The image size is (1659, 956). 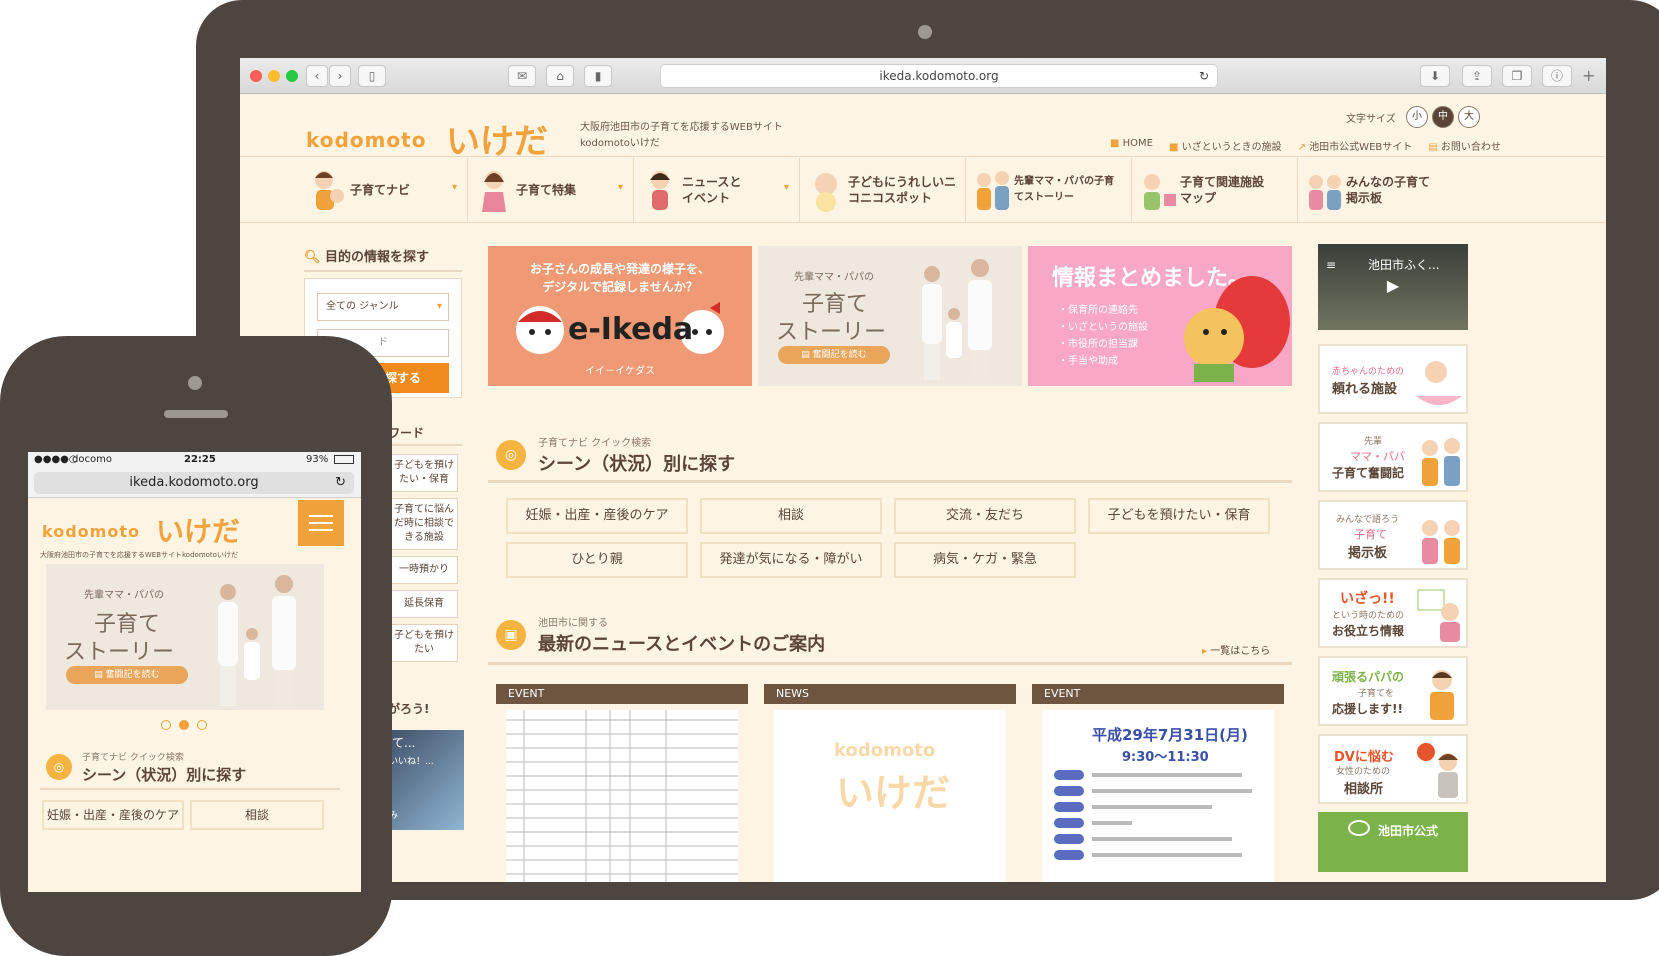 I want to click on play-icon: ▶, so click(x=1393, y=288).